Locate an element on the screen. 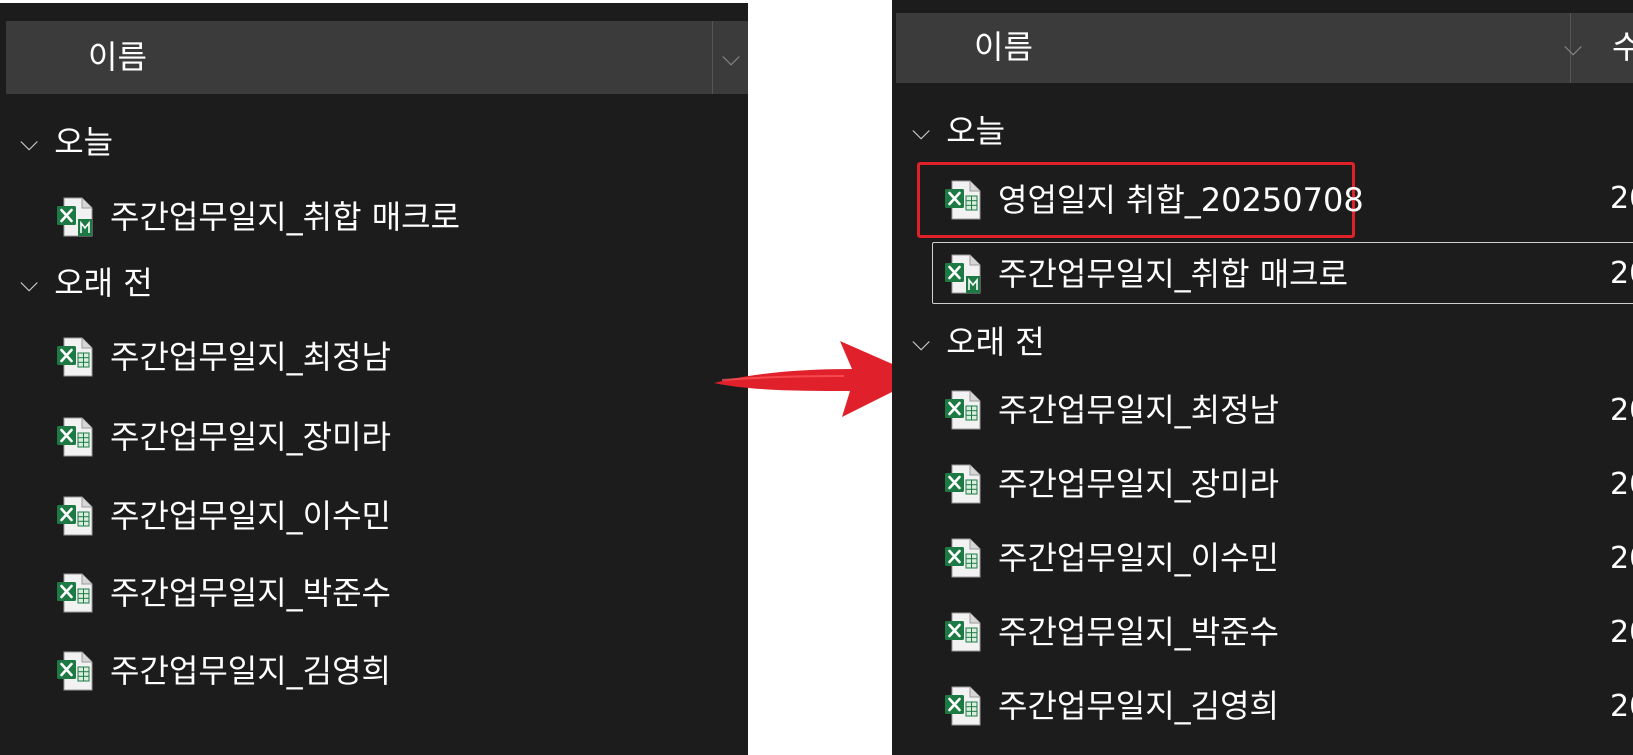  file-name: 영업일지 취합_20250708 is located at coordinates (1181, 200).